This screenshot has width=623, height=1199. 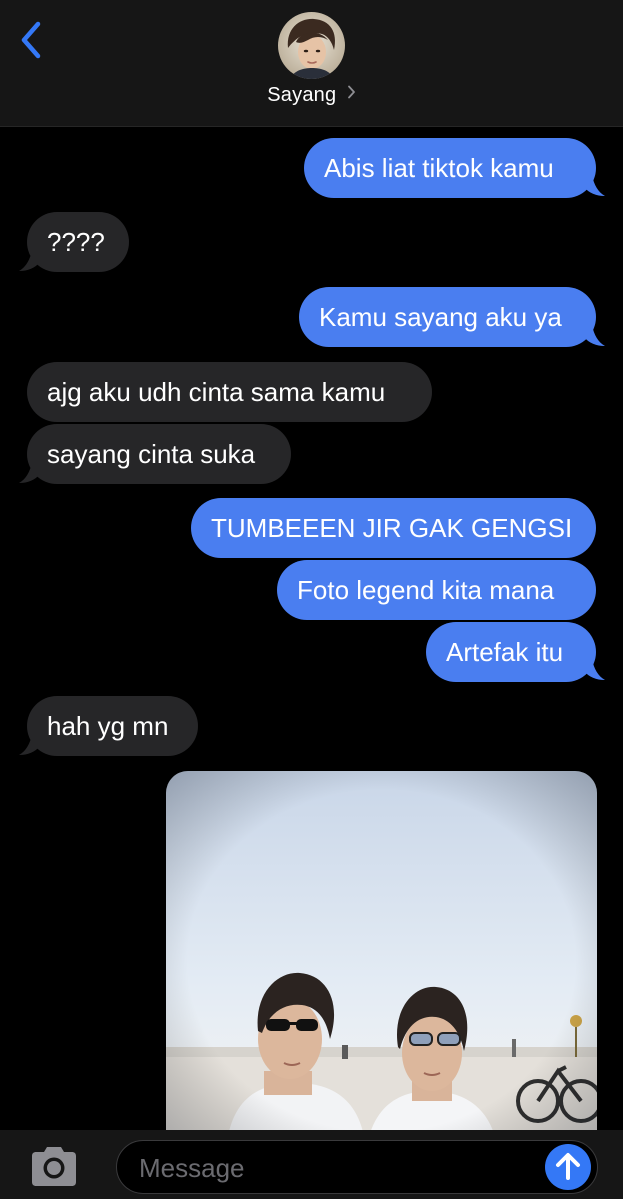 I want to click on message-input, so click(x=339, y=1168).